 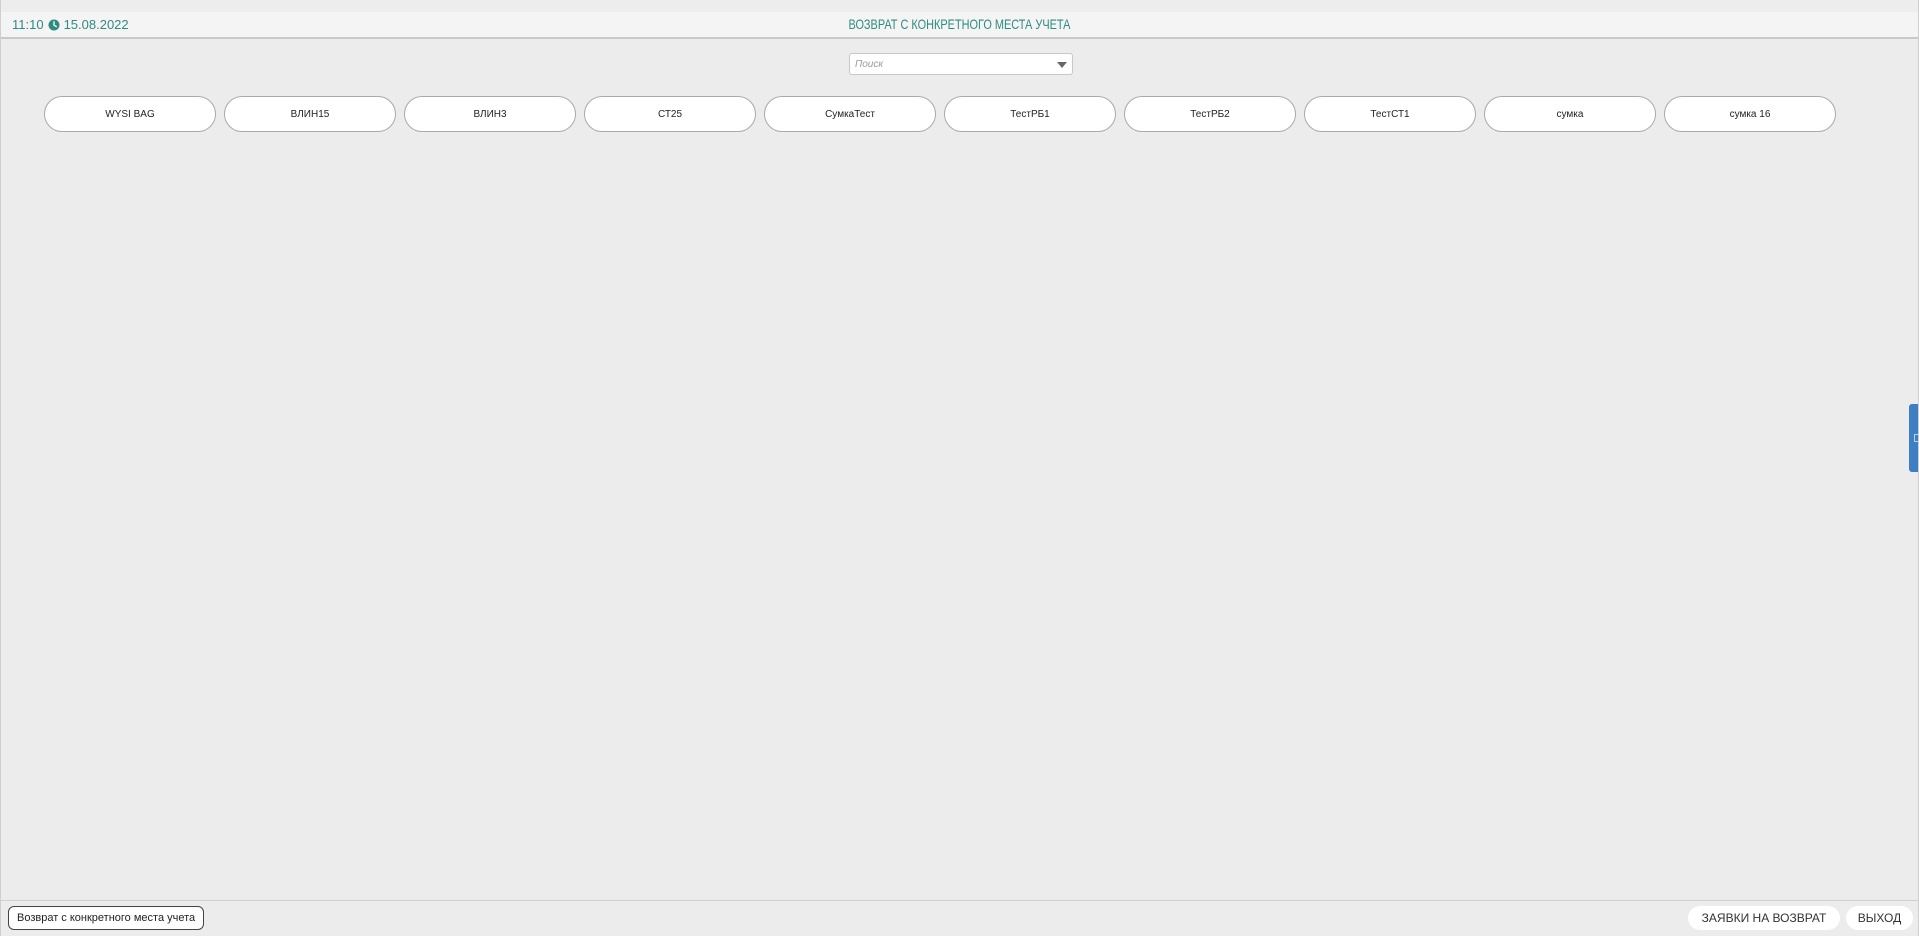 I want to click on date-text: 15.08.2022, so click(x=96, y=24).